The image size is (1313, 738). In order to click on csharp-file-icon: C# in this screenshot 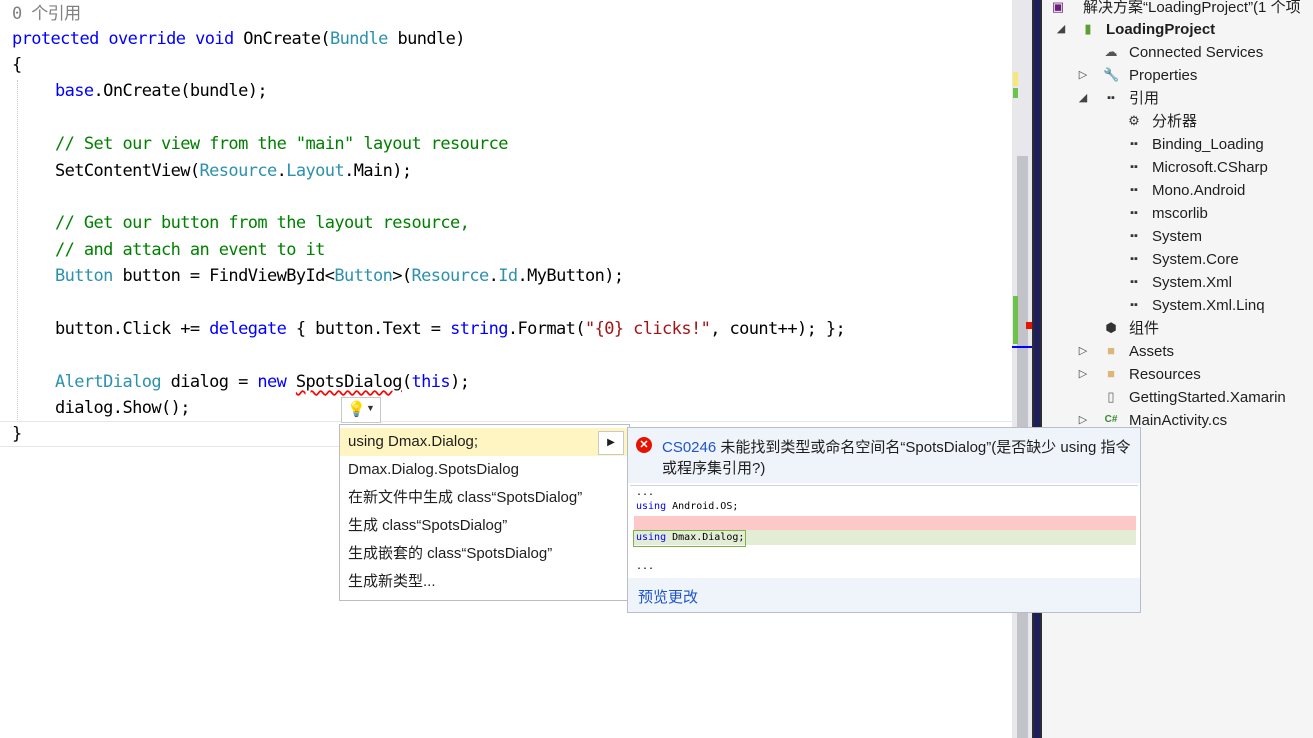, I will do `click(1111, 419)`.